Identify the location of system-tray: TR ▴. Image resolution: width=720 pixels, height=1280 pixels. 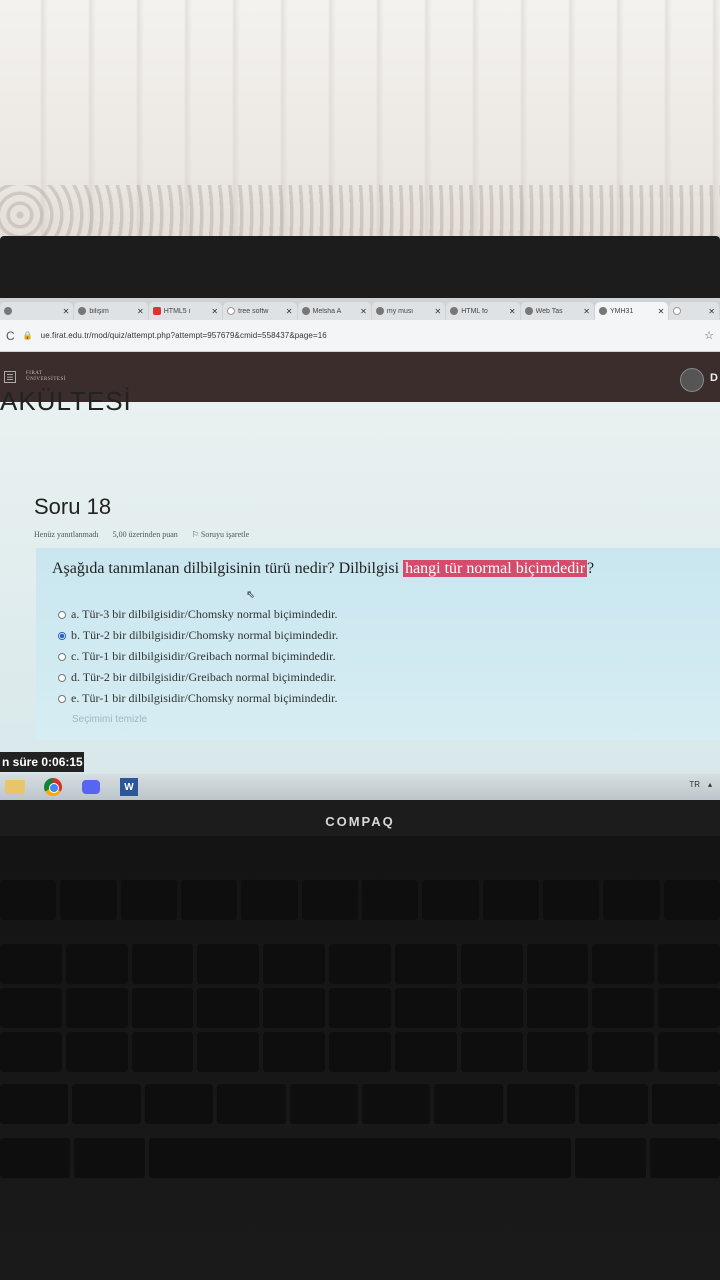
(700, 784).